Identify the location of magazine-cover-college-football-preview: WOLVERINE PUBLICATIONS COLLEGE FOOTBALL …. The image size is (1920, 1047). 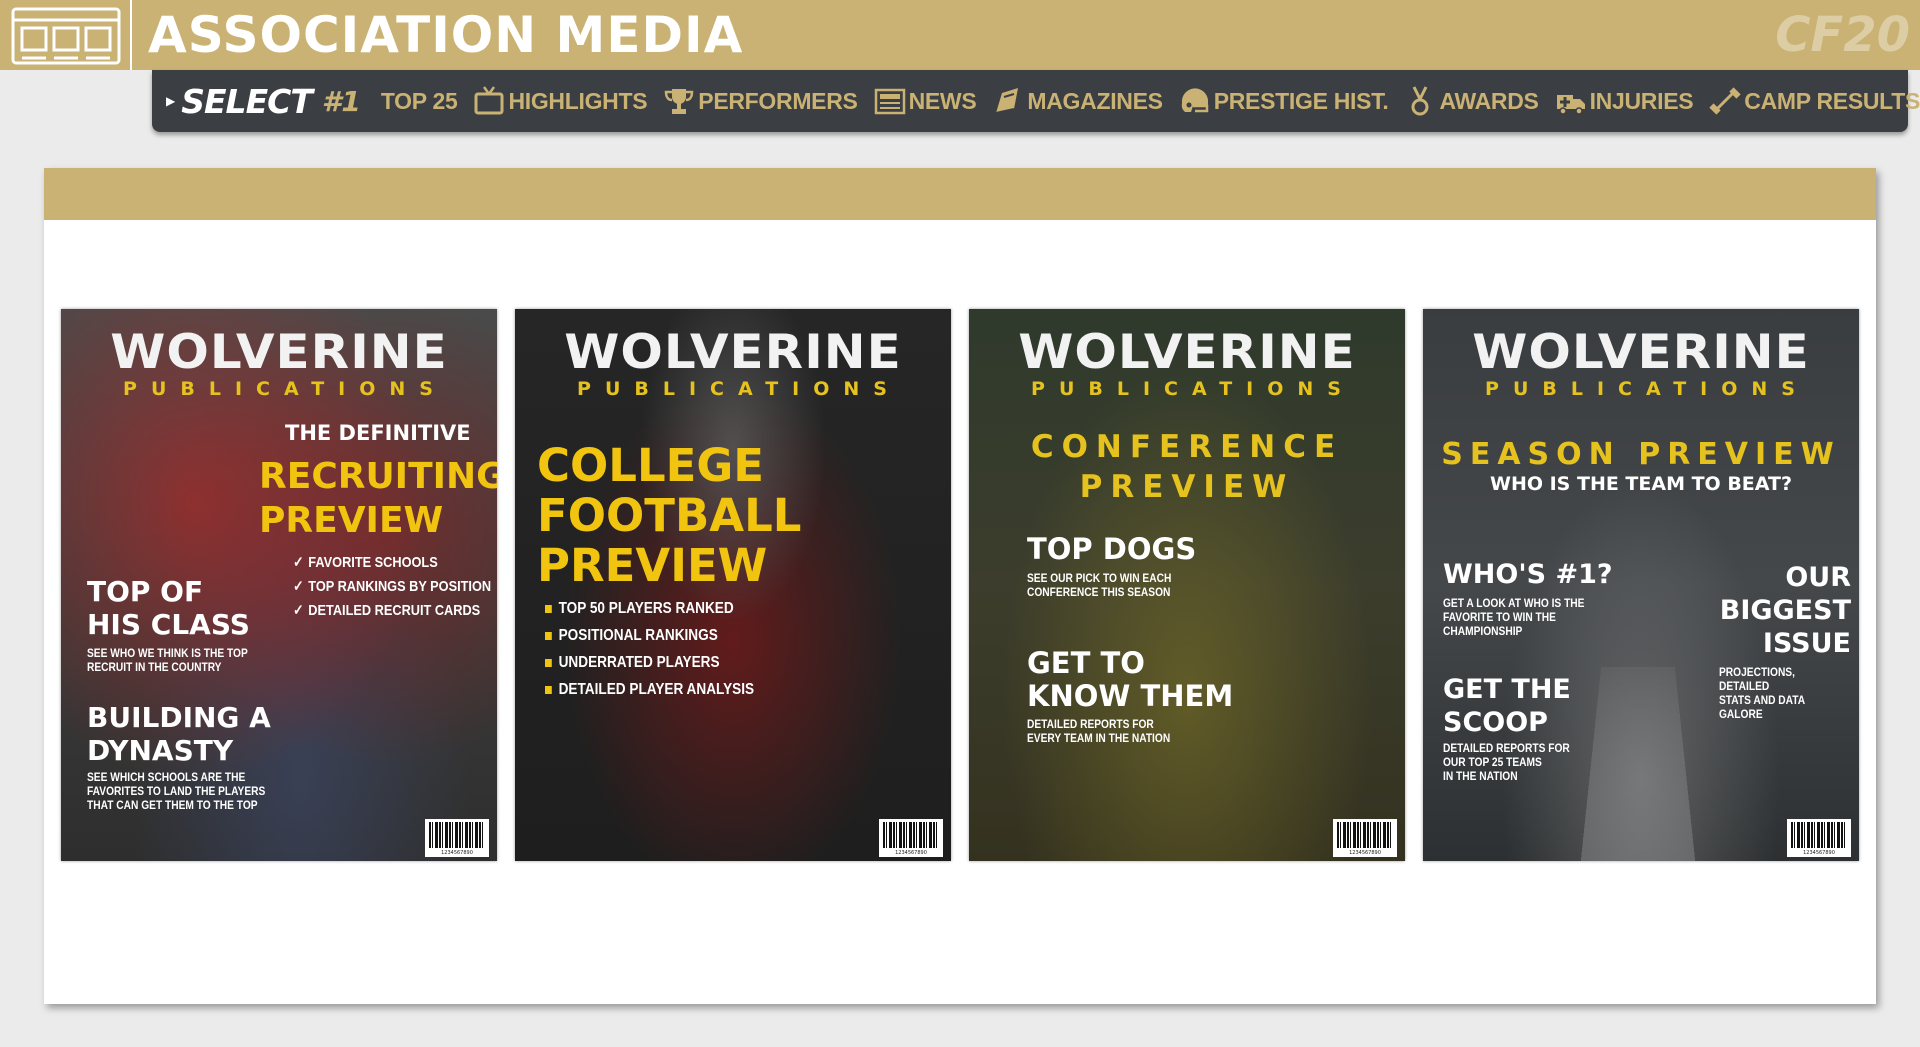
(733, 585).